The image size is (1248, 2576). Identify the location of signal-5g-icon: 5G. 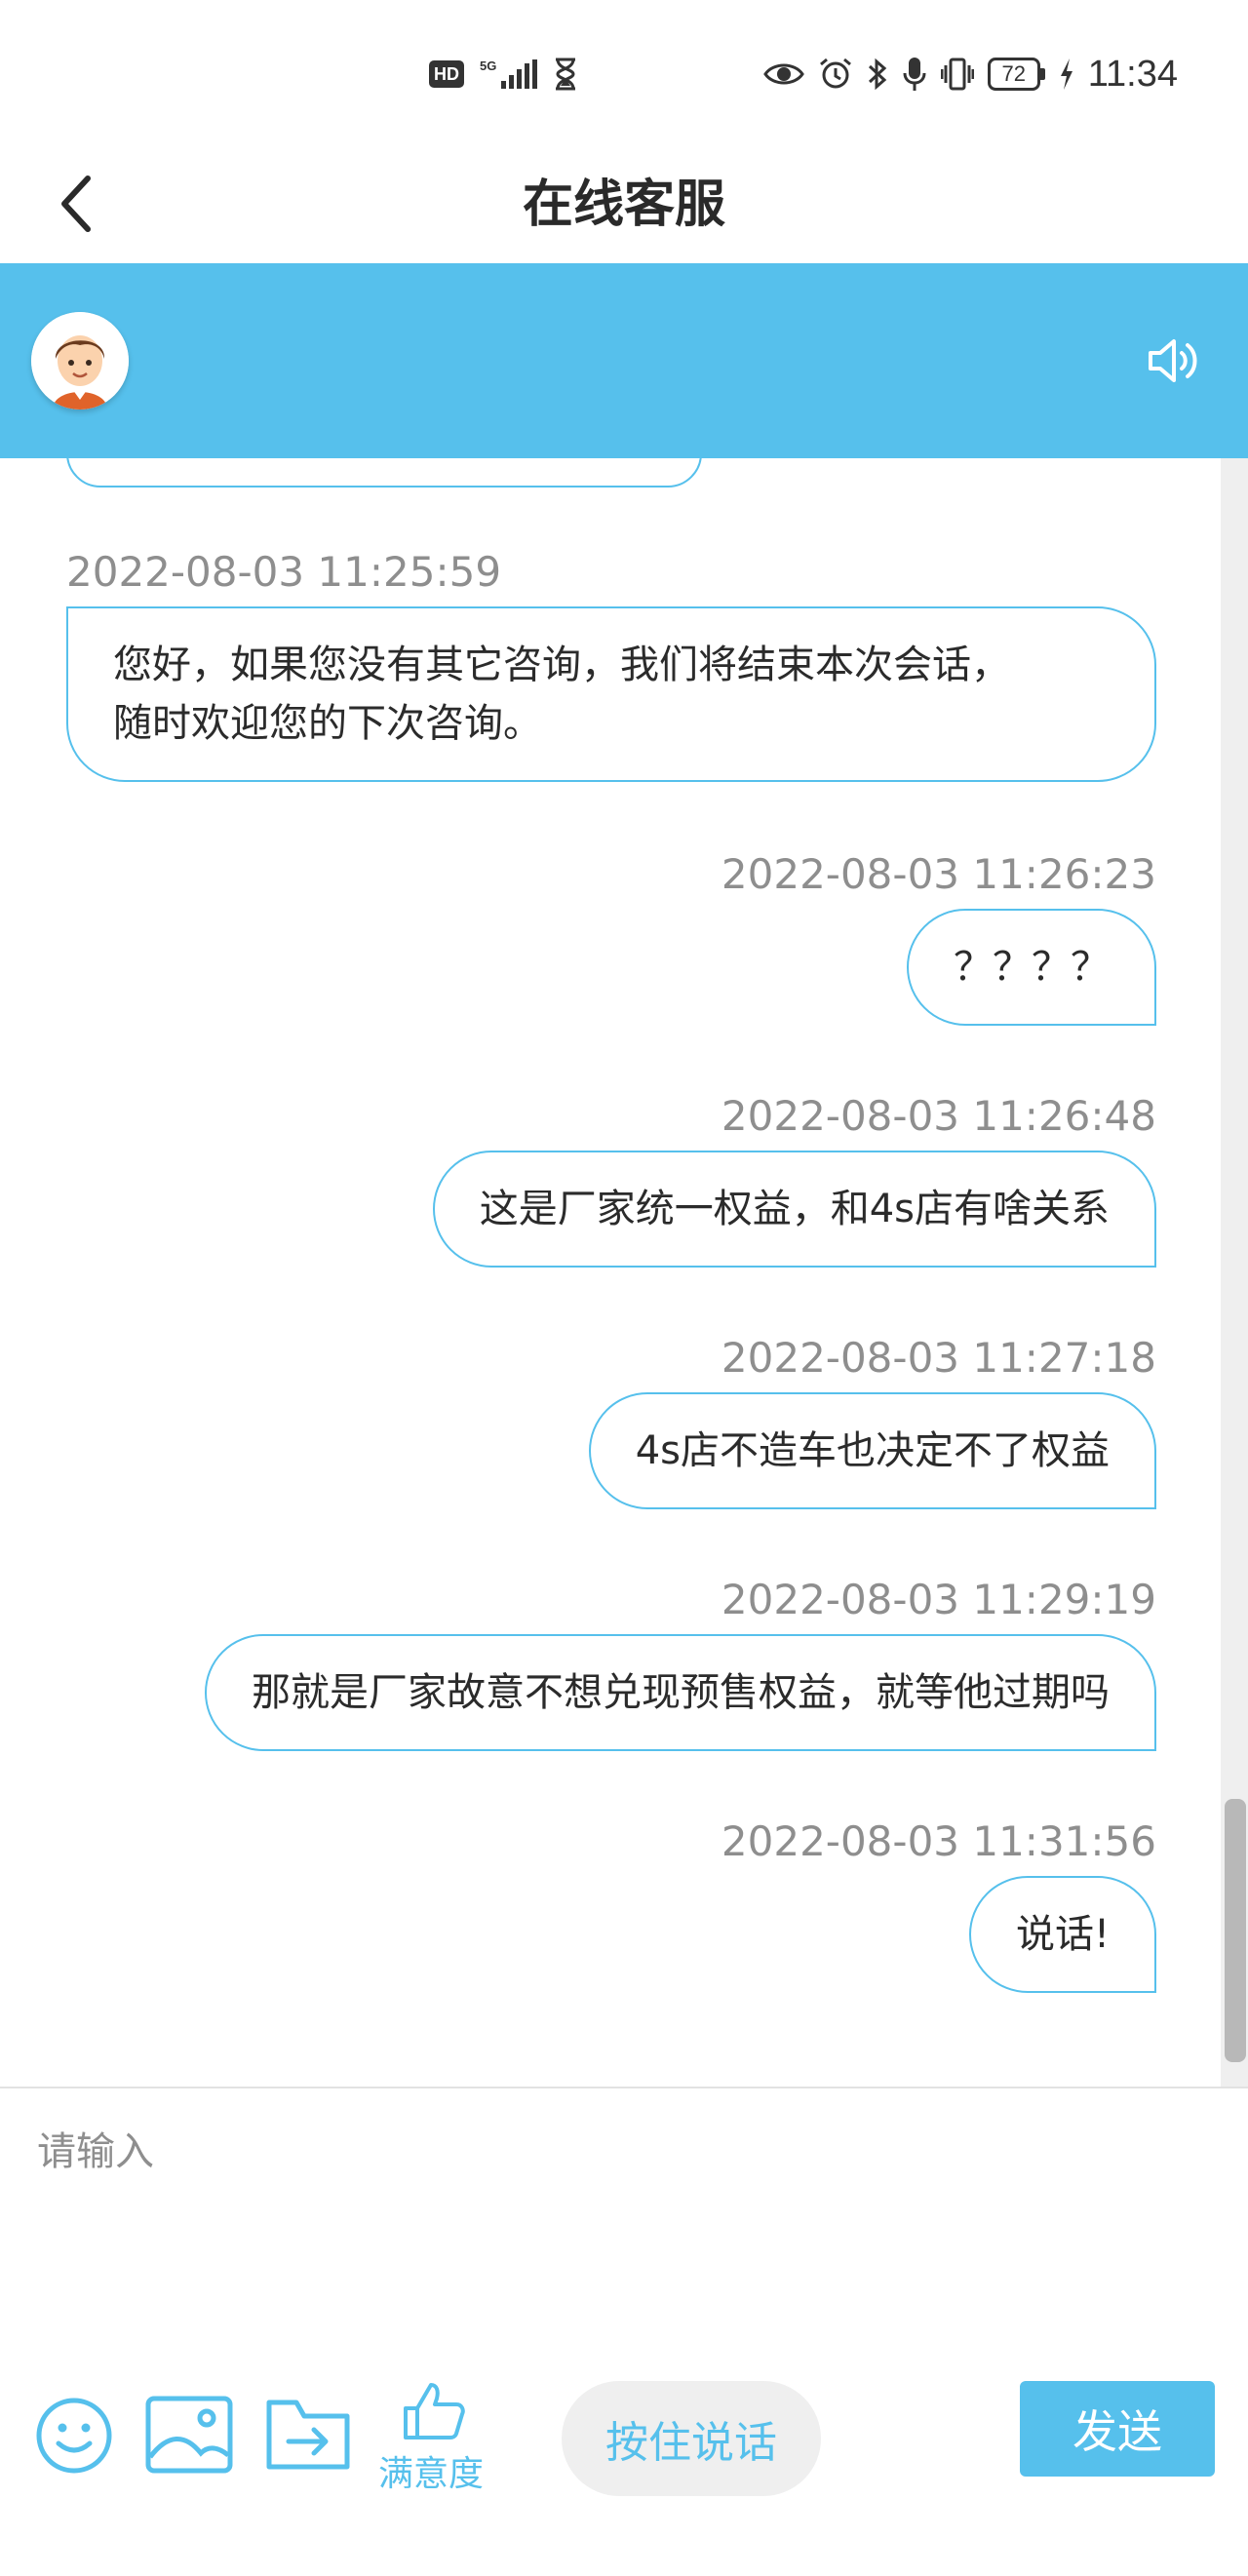
(509, 74).